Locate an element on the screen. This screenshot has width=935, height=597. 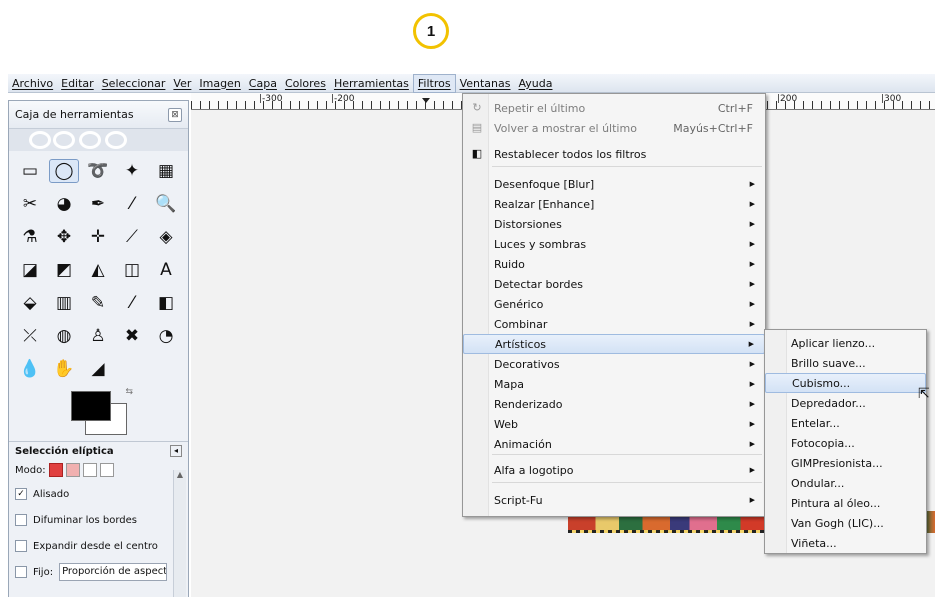
toolbox-titlebar: Caja de herramientas ⊠ is located at coordinates (98, 115).